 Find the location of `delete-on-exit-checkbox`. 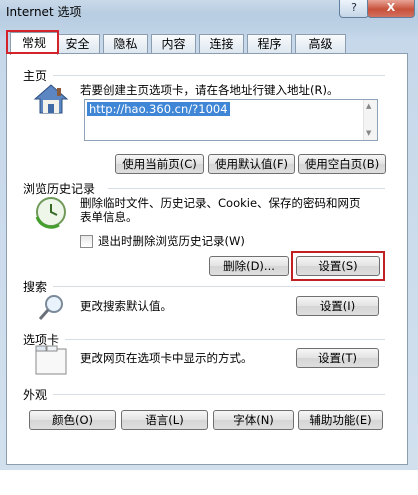

delete-on-exit-checkbox is located at coordinates (86, 241).